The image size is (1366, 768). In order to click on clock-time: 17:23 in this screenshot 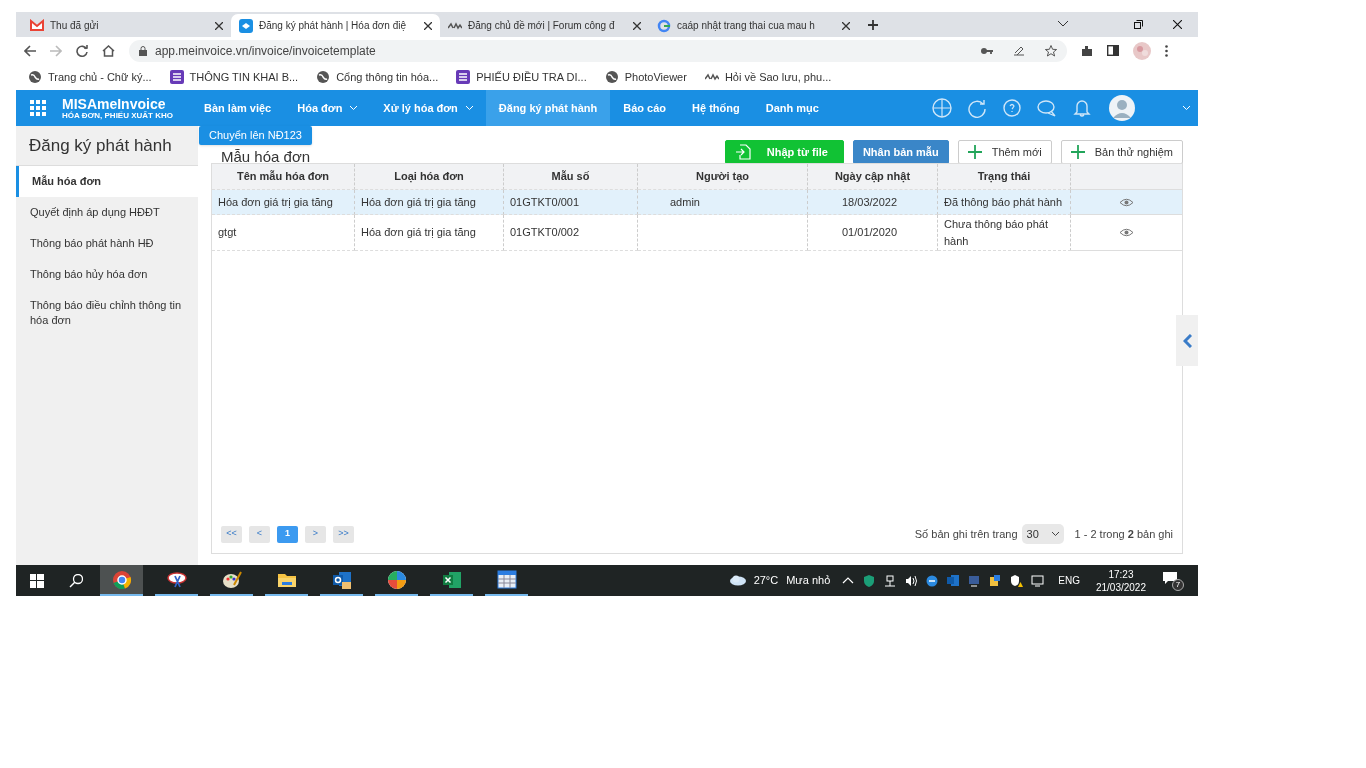, I will do `click(1121, 574)`.